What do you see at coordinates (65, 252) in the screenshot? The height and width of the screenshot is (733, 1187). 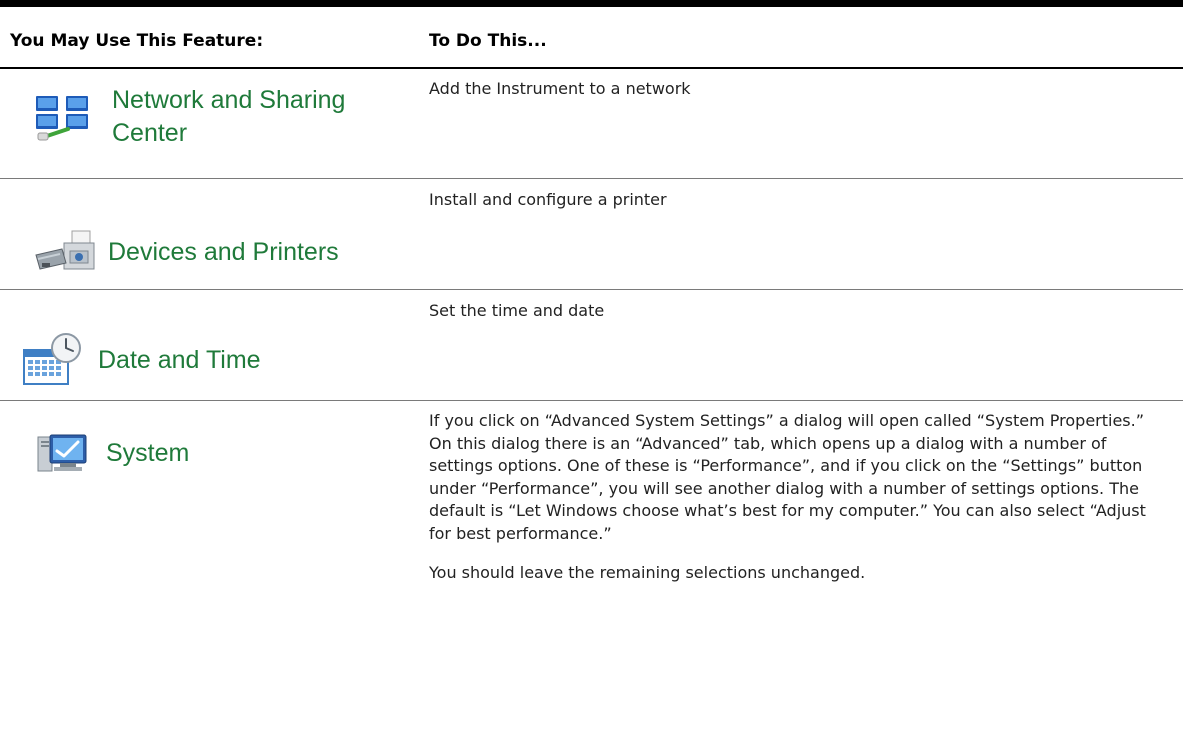 I see `devices-and-printers-icon` at bounding box center [65, 252].